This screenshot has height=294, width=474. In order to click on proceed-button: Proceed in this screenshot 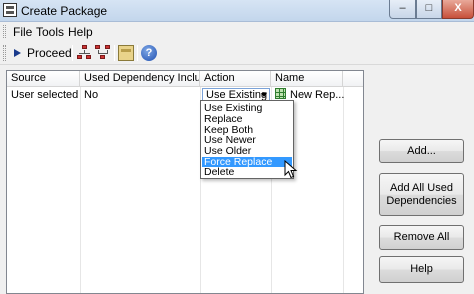, I will do `click(43, 53)`.